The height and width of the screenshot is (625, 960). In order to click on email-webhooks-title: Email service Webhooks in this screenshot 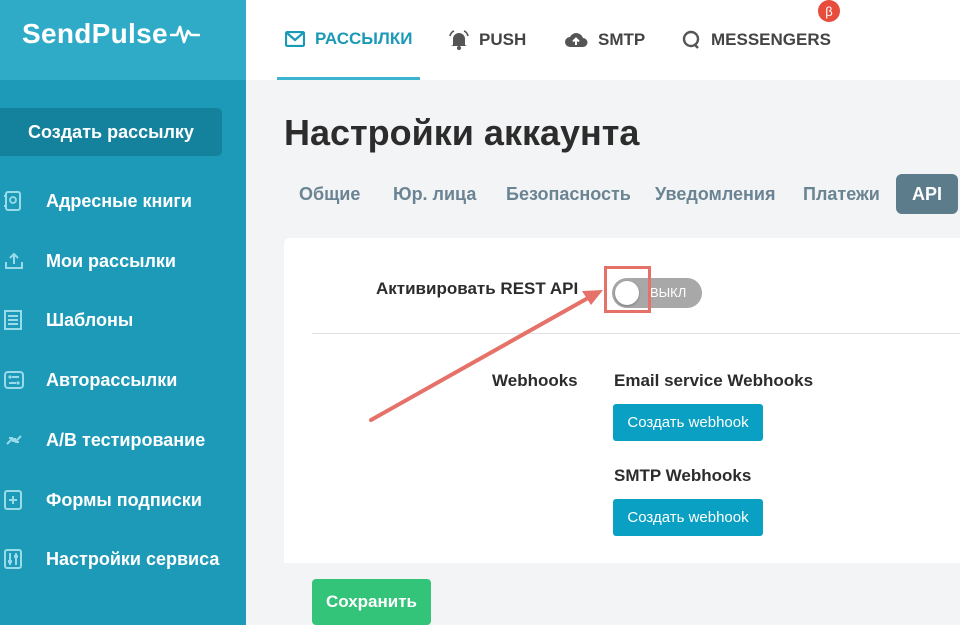, I will do `click(714, 380)`.